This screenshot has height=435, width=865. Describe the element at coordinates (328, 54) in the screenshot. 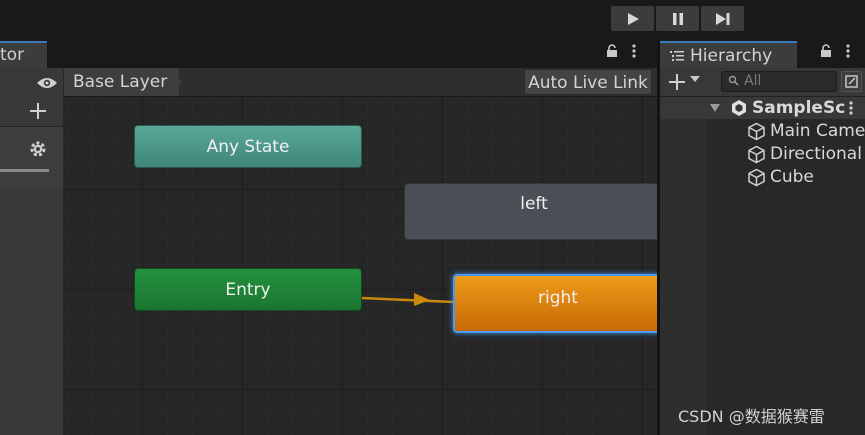

I see `animator-tab-bar` at that location.